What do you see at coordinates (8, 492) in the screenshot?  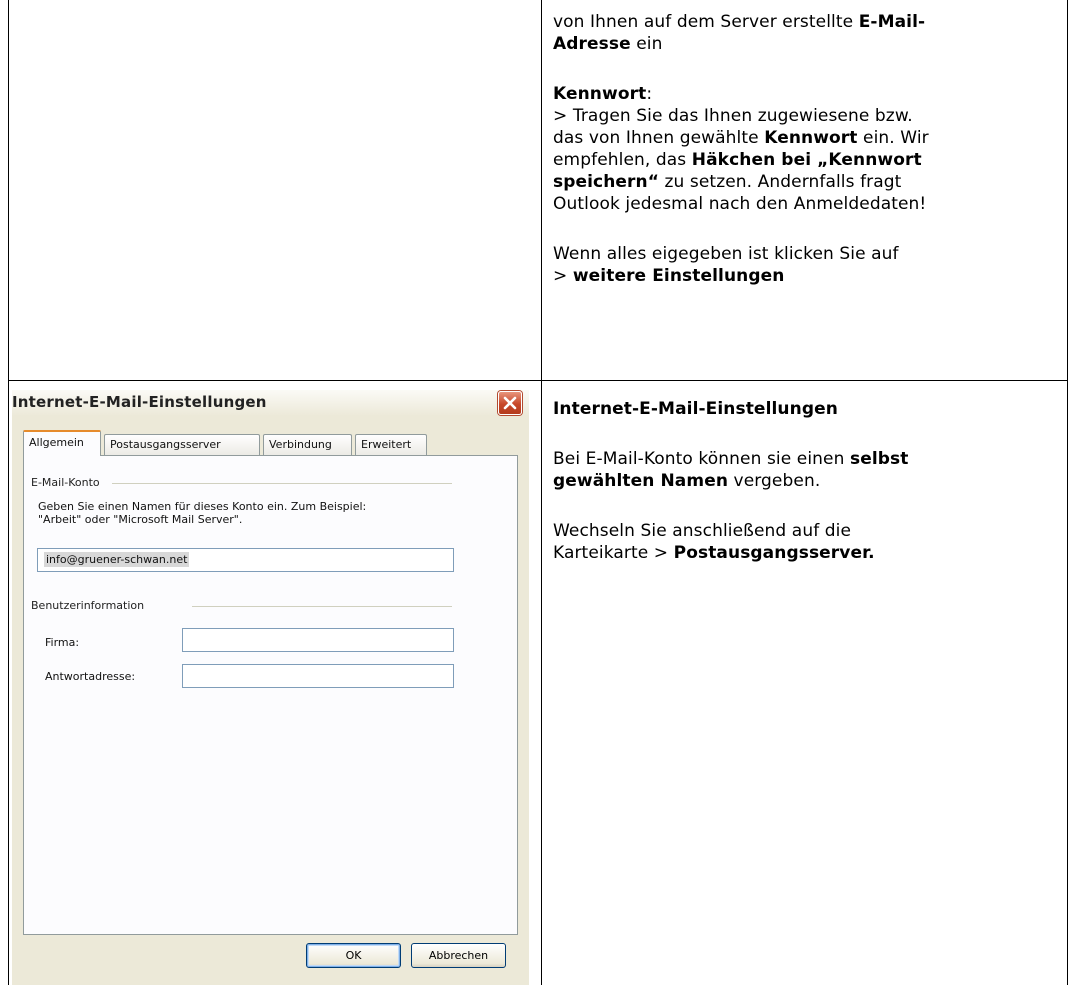 I see `table-border-left` at bounding box center [8, 492].